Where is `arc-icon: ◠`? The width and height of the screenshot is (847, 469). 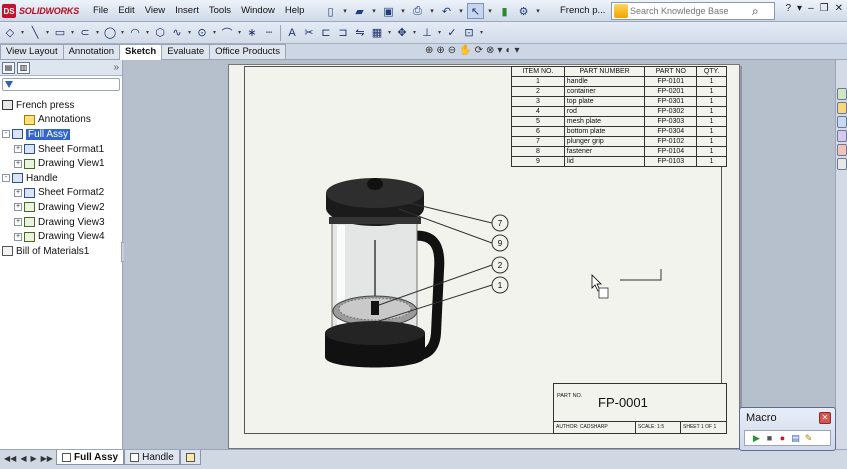
arc-icon: ◠ is located at coordinates (135, 33).